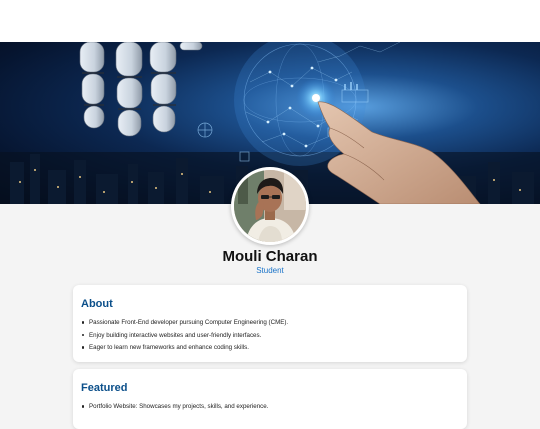 This screenshot has height=429, width=540. Describe the element at coordinates (104, 388) in the screenshot. I see `featured-title: Featured` at that location.